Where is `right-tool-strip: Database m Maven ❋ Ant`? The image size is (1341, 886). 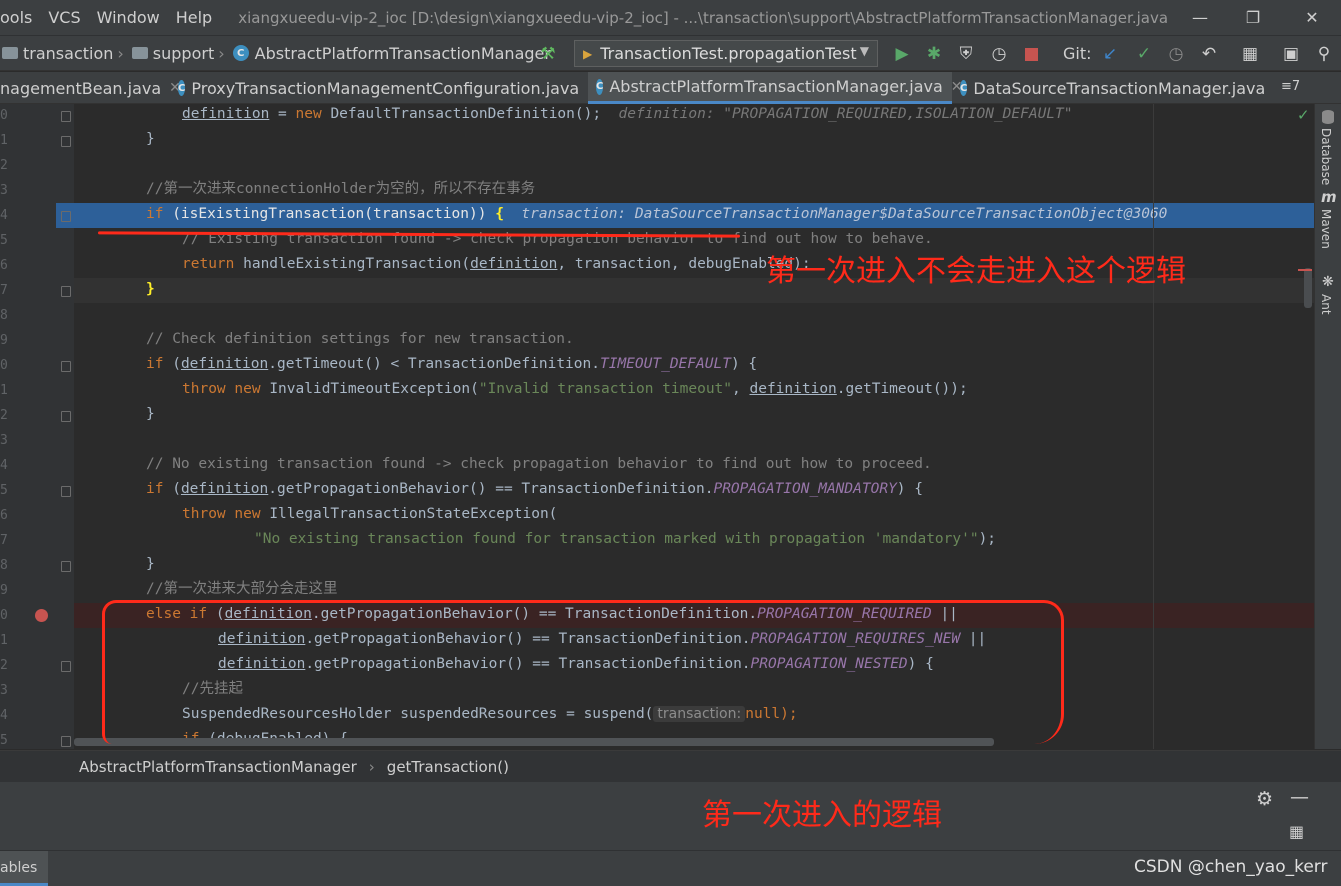 right-tool-strip: Database m Maven ❋ Ant is located at coordinates (1327, 426).